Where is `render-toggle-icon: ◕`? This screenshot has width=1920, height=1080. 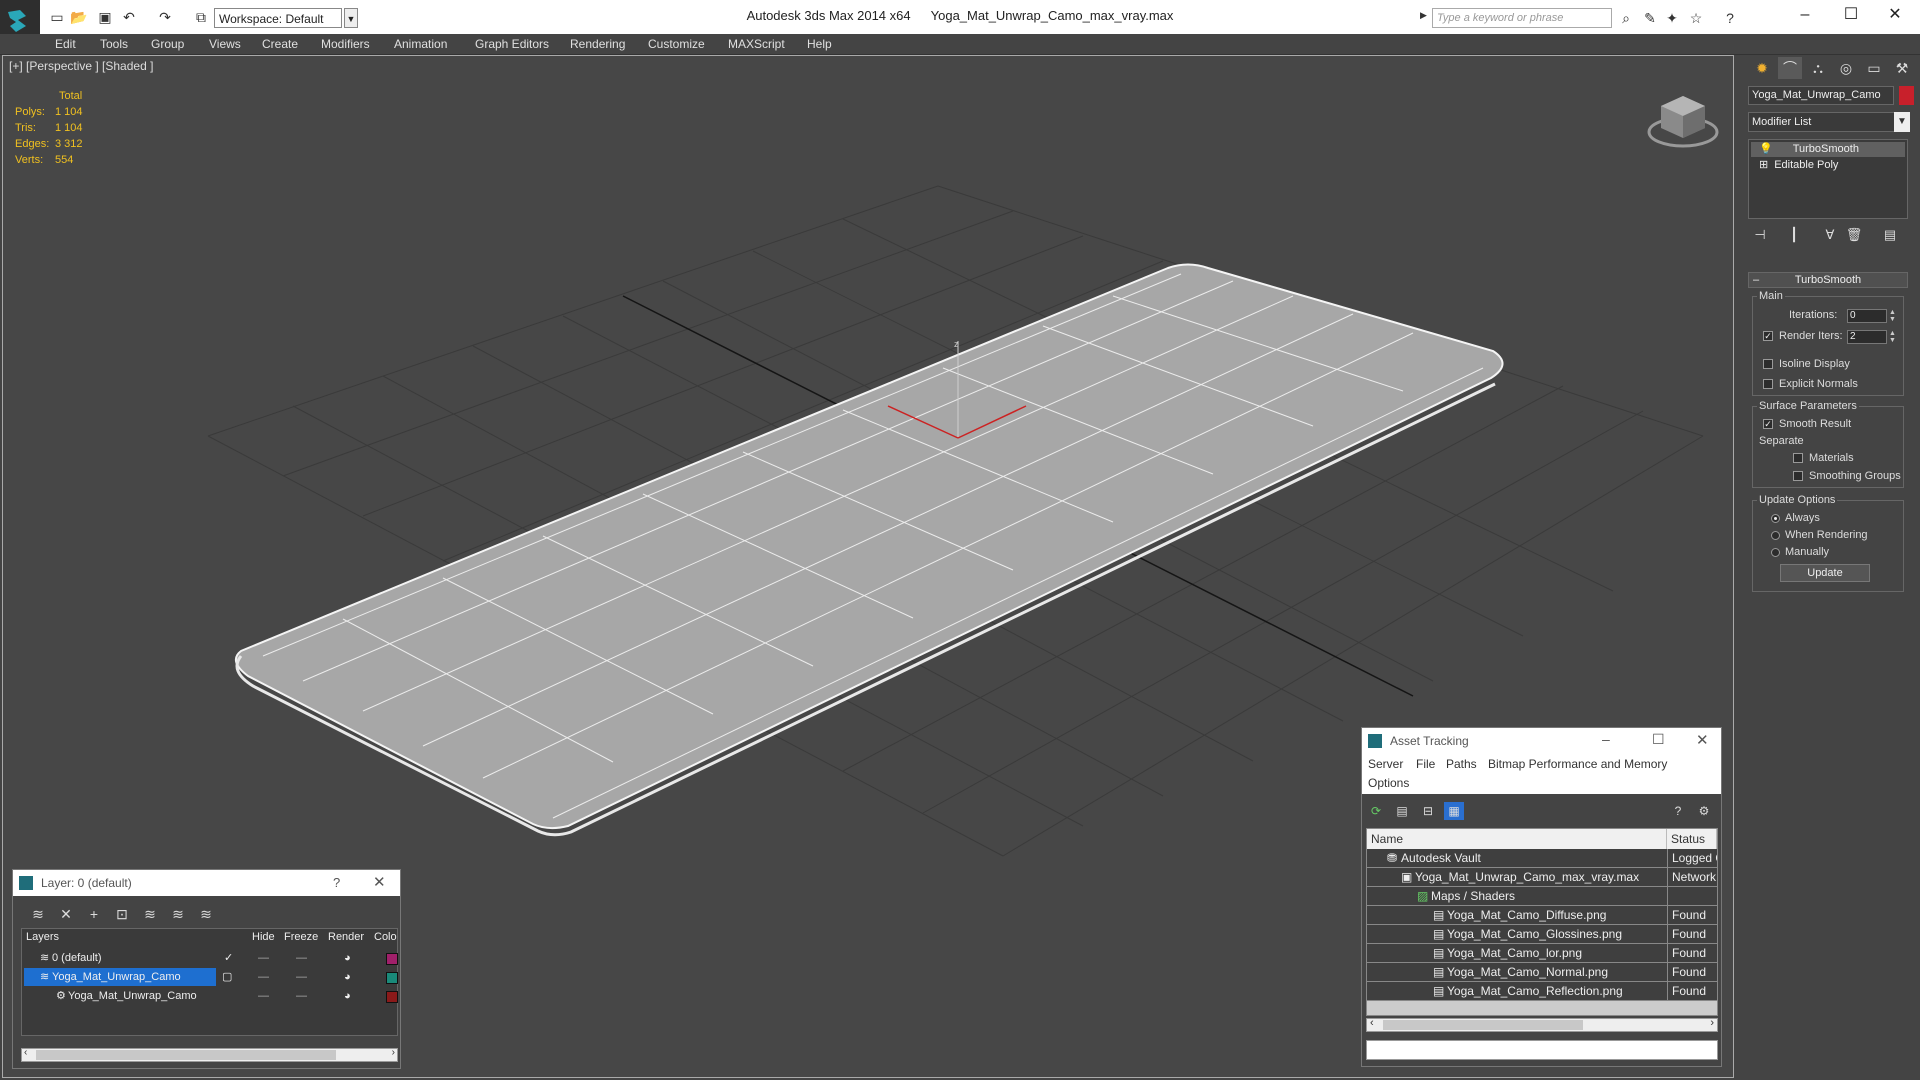
render-toggle-icon: ◕ is located at coordinates (347, 977).